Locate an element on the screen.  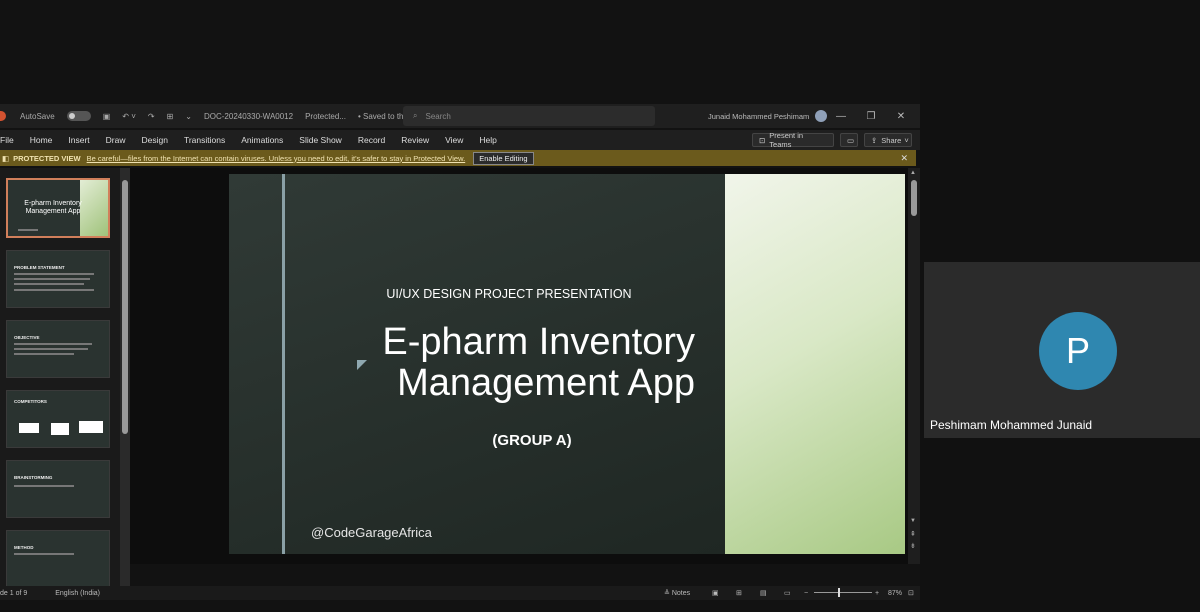
participant-tile: P Peshimam Mohammed Junaid is located at coordinates (1062, 350).